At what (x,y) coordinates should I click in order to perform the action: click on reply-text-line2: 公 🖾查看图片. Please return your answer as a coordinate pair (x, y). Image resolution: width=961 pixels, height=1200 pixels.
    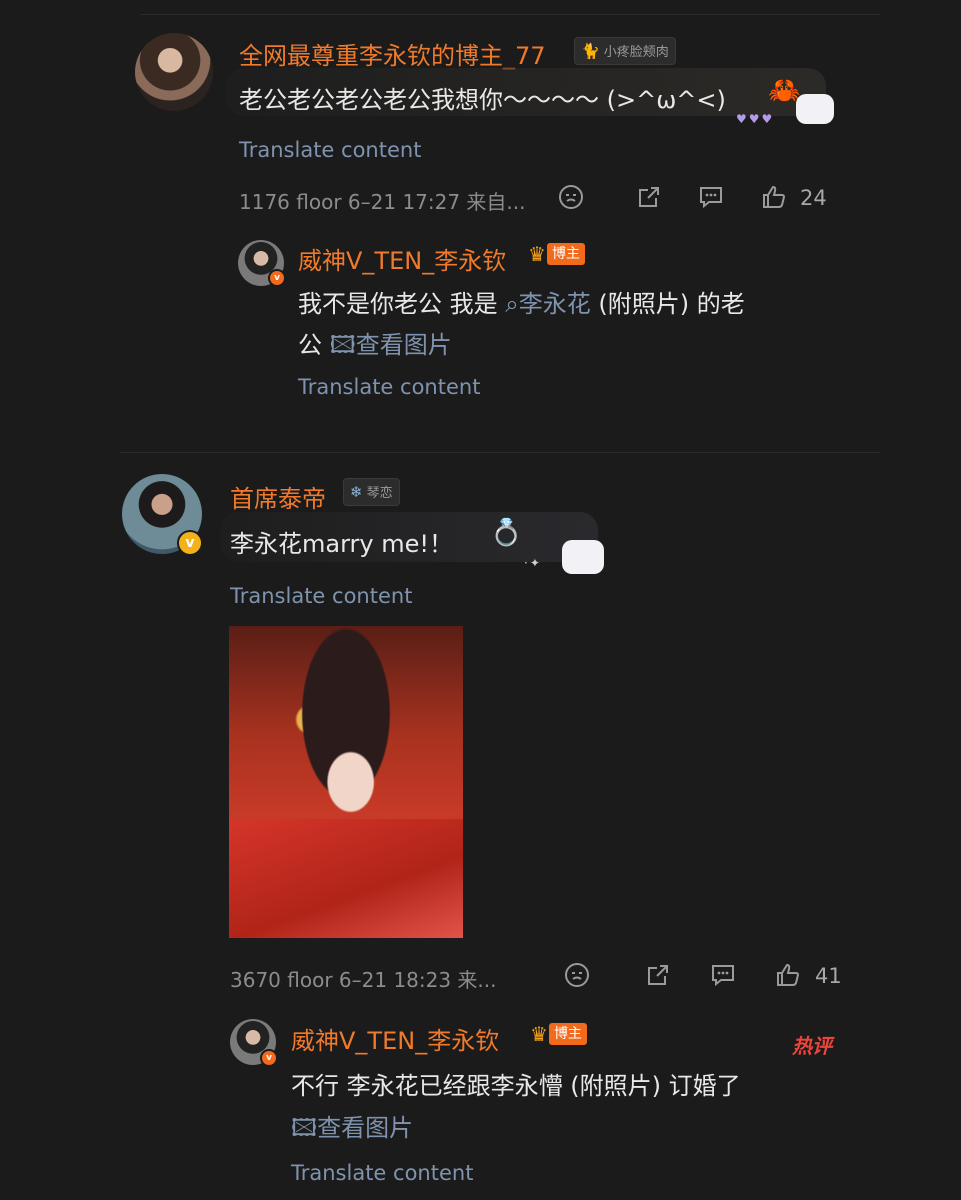
    Looking at the image, I should click on (375, 347).